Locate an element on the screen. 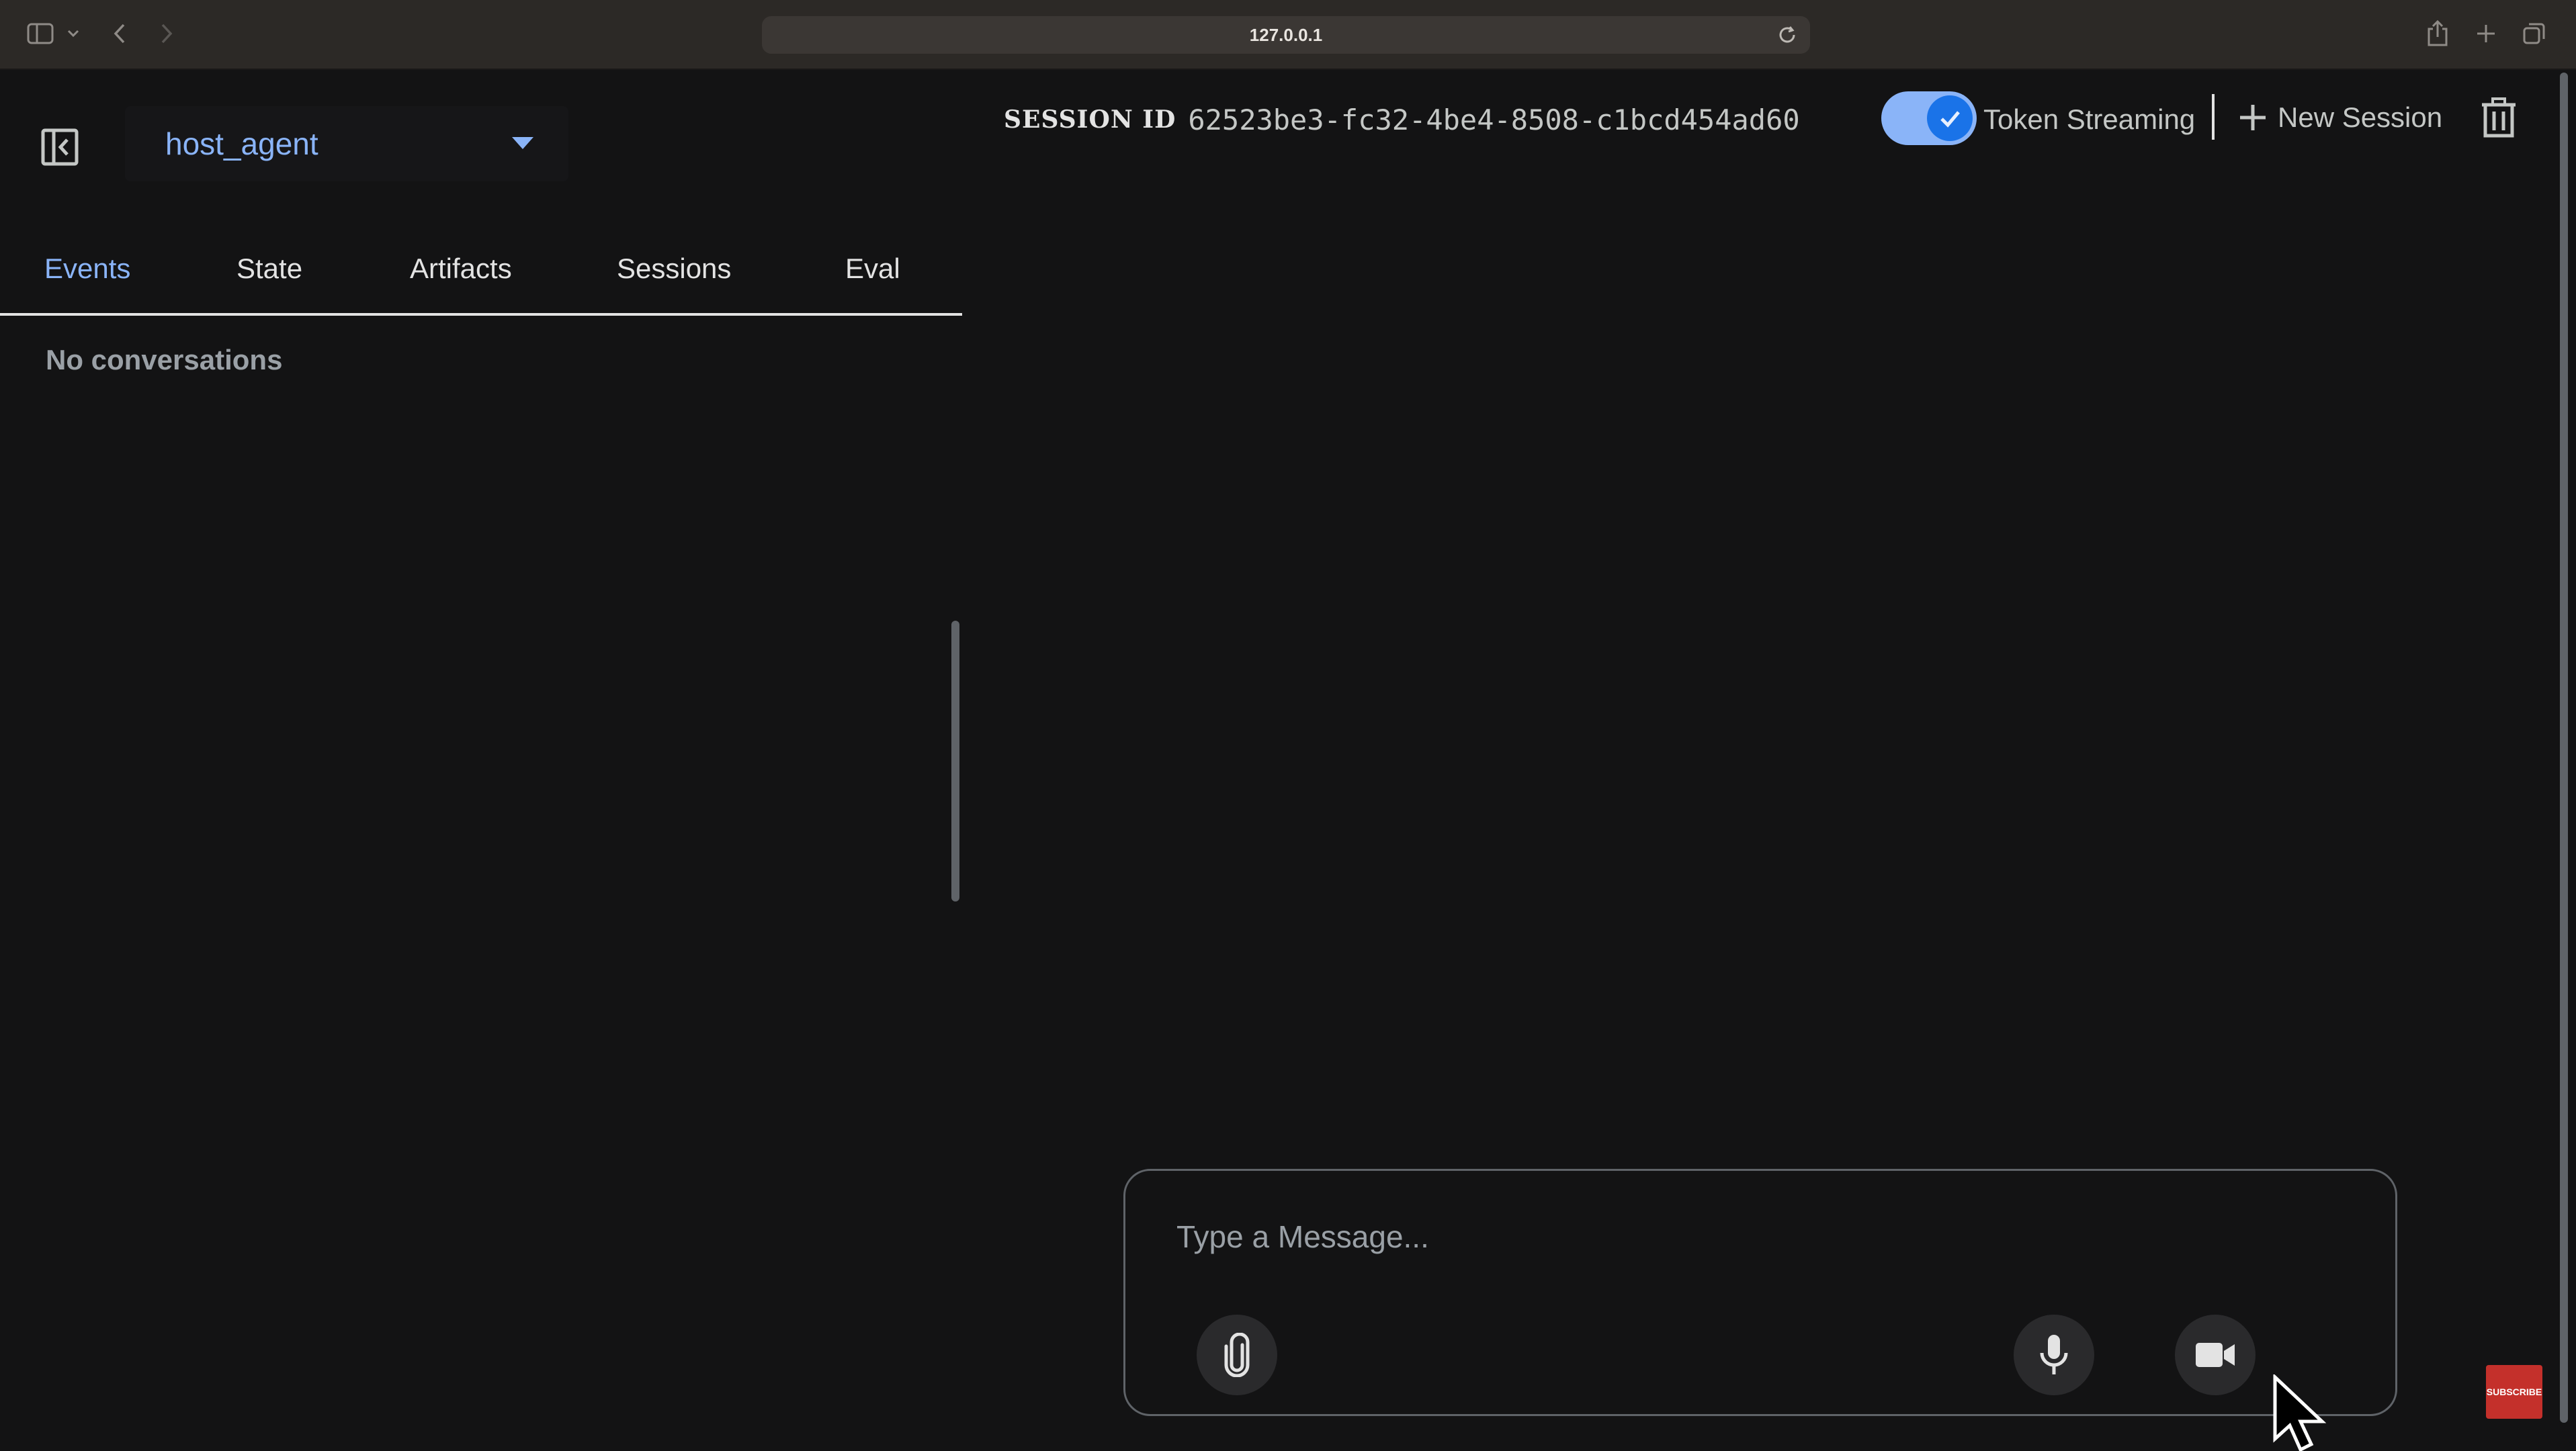 The width and height of the screenshot is (2576, 1451). browser-toolbar: 127.0.0.1 is located at coordinates (1288, 35).